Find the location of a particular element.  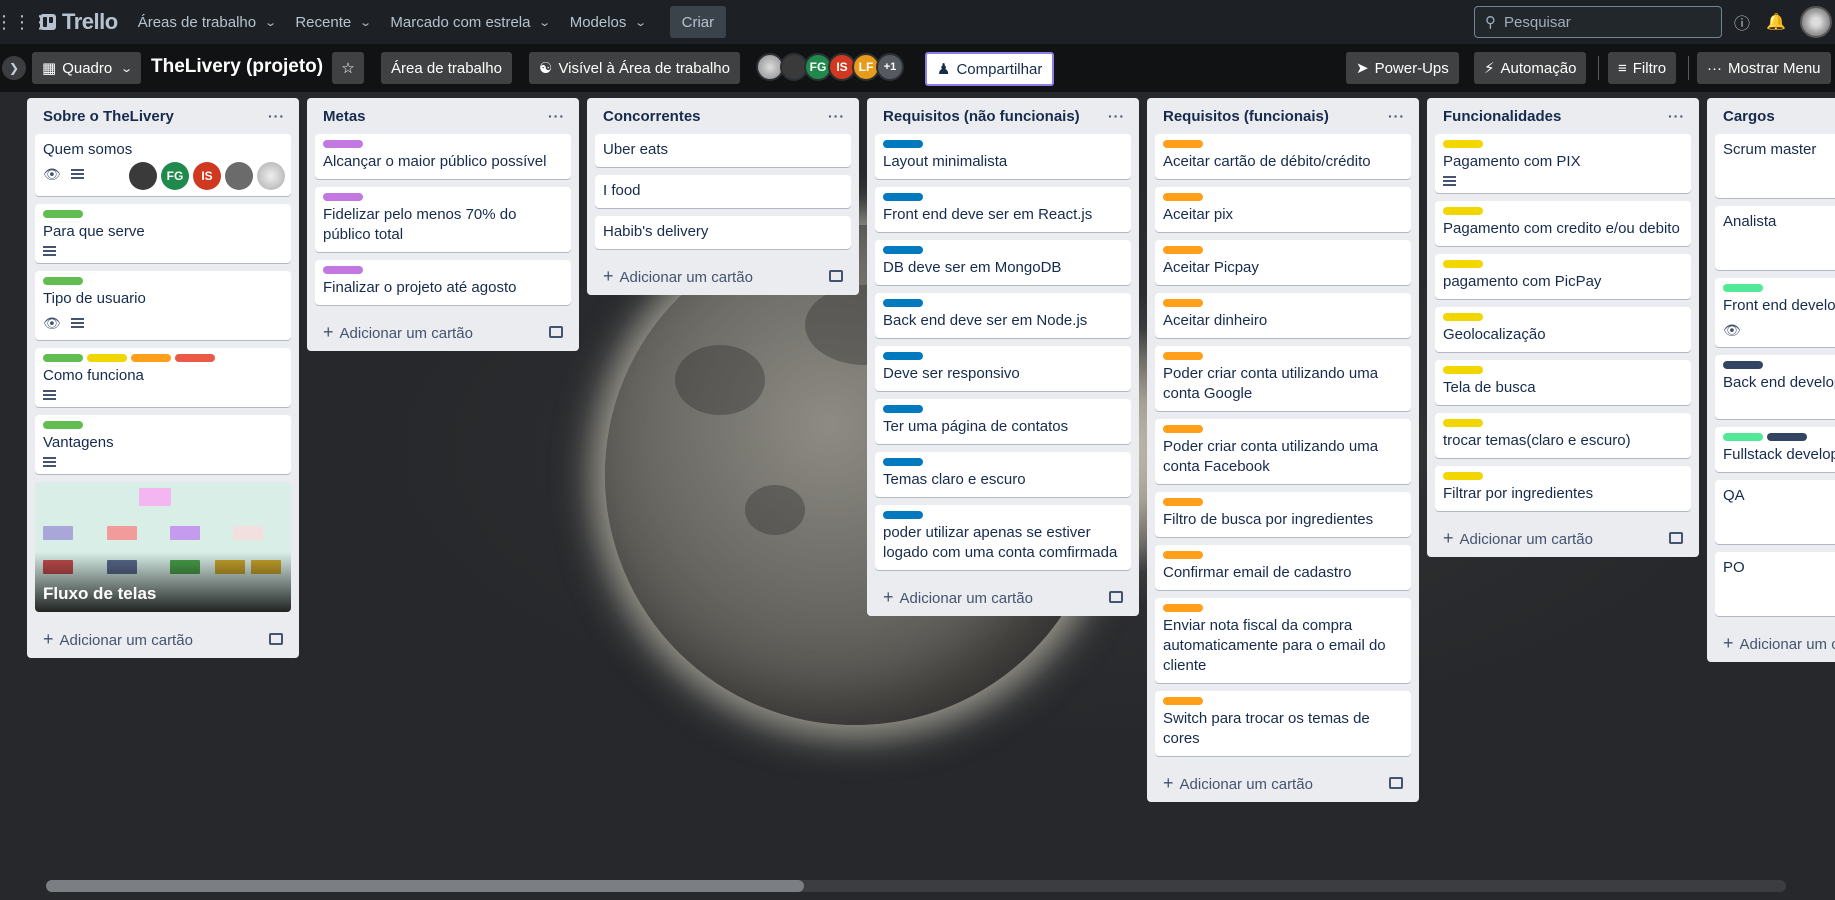

card: Scrum master is located at coordinates (1775, 166).